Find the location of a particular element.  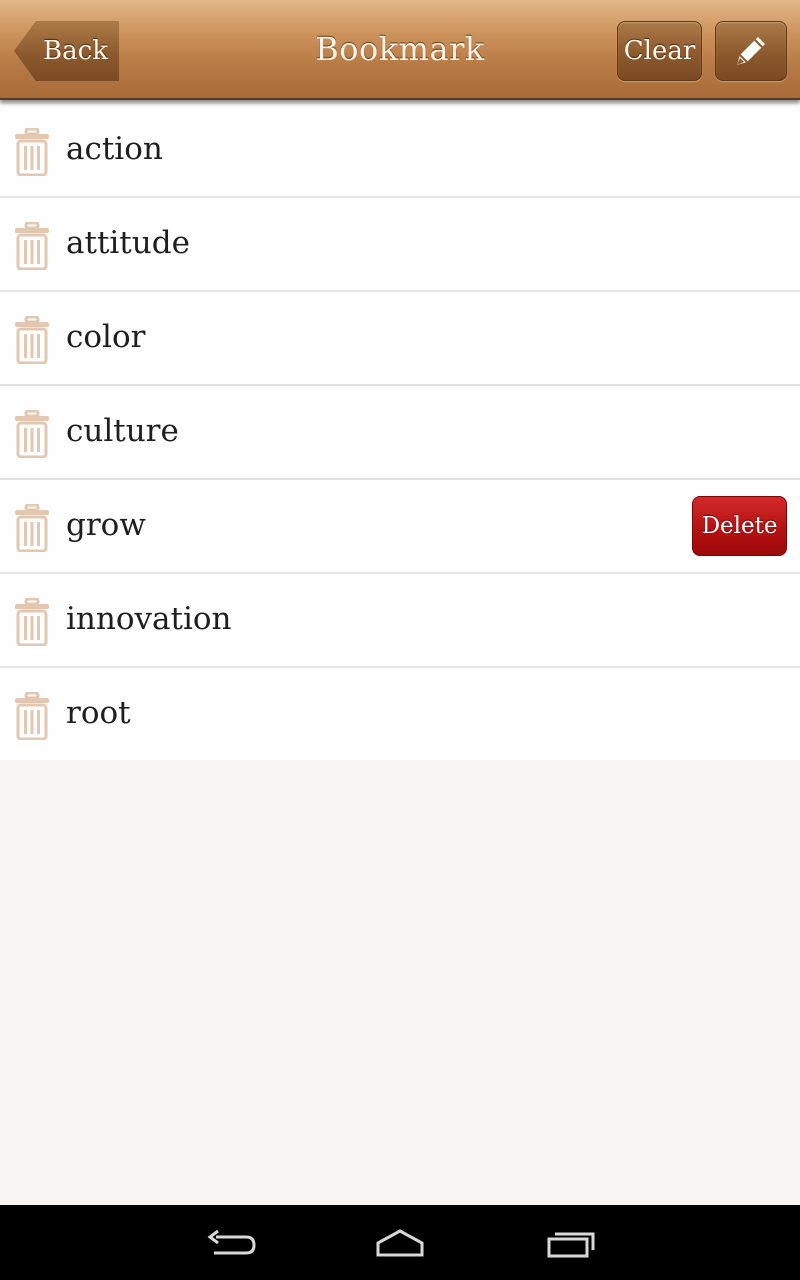

header-bar: Back Bookmark Clear is located at coordinates (400, 50).